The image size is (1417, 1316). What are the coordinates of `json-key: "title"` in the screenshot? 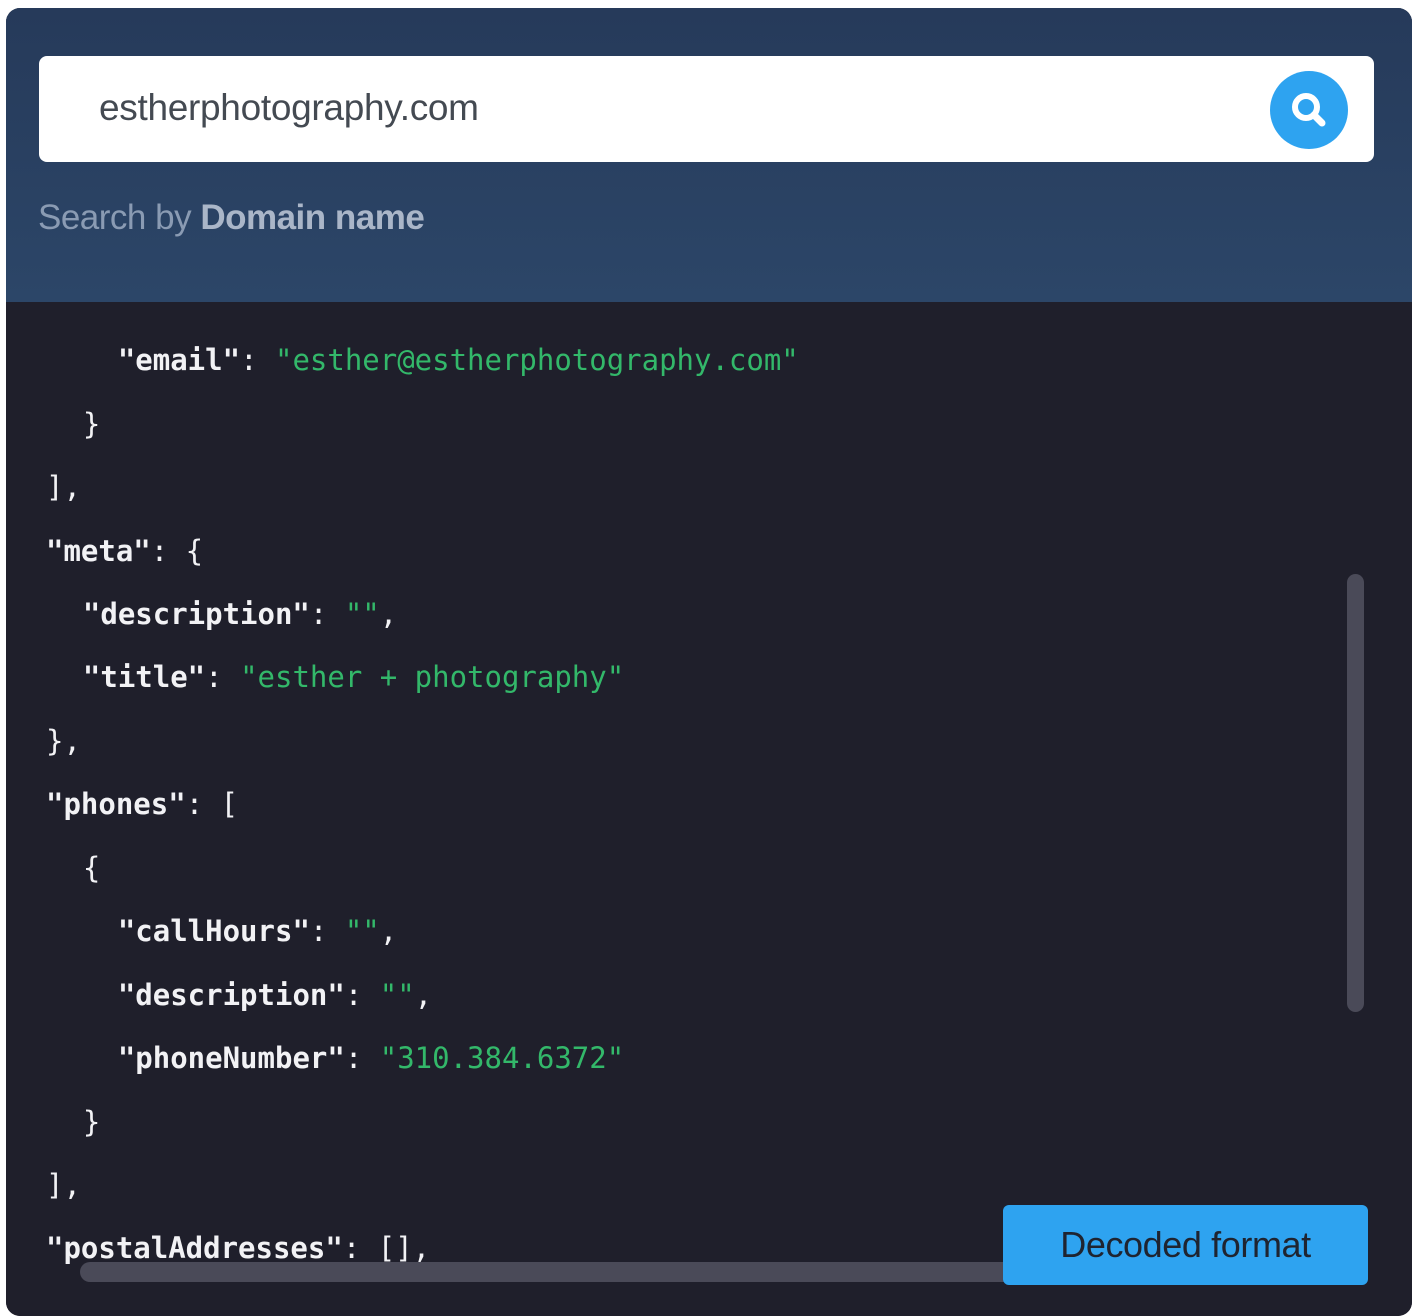 It's located at (144, 677).